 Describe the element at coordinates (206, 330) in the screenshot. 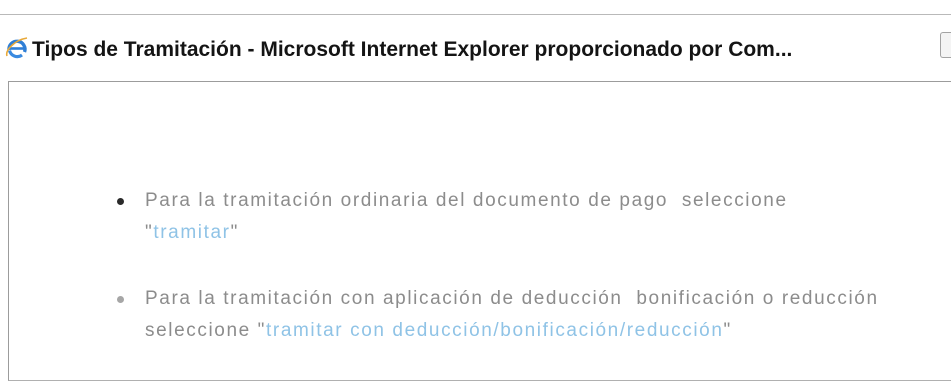

I see `item-action-prefix: seleccione "` at that location.